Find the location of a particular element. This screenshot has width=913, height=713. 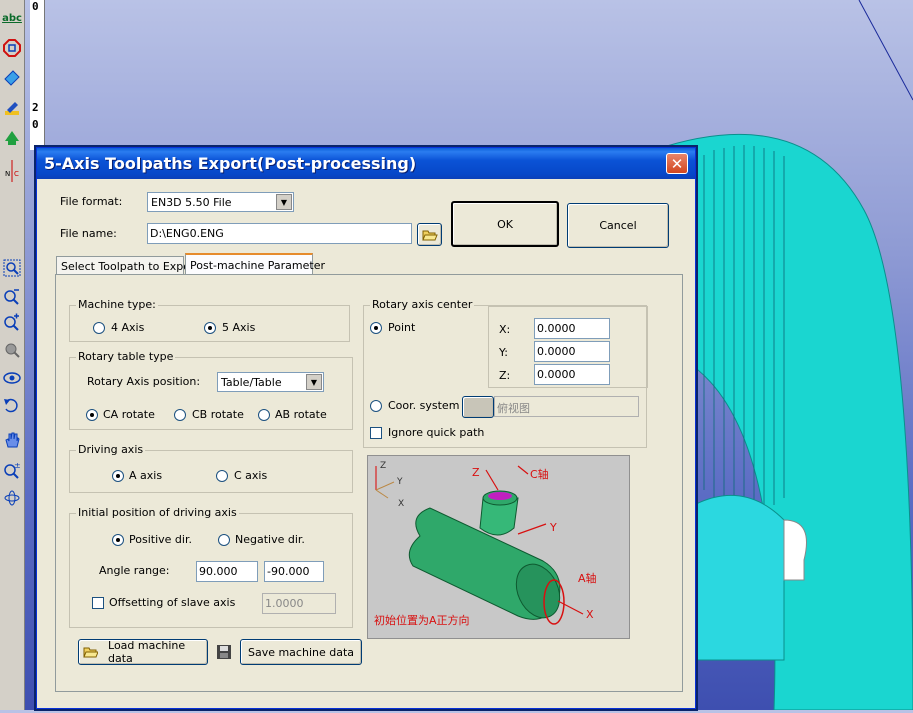

diagram-z-label: Z is located at coordinates (476, 472).